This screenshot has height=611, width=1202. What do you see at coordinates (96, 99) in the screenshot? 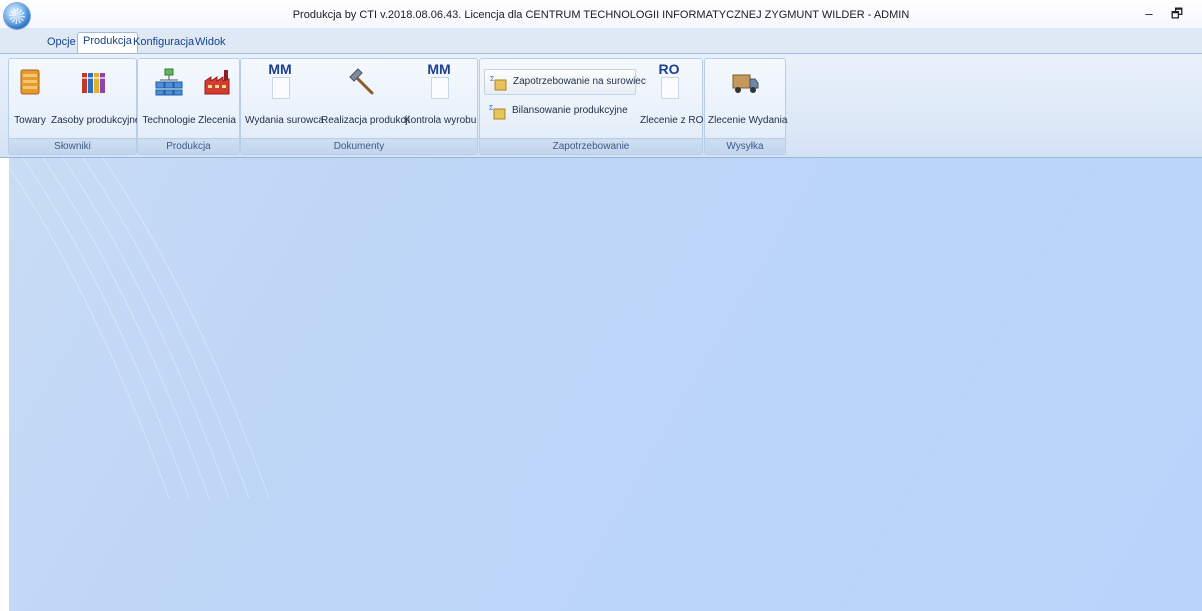
I see `zasoby-produkcyjne-button: Zasoby produkcyjne` at bounding box center [96, 99].